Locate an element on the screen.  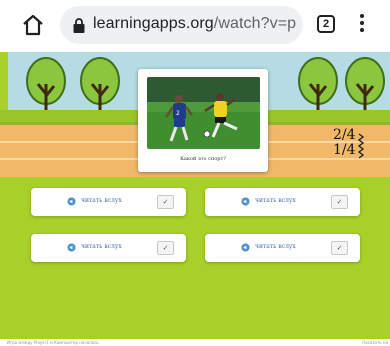
svg-text: 2 is located at coordinates (178, 113).